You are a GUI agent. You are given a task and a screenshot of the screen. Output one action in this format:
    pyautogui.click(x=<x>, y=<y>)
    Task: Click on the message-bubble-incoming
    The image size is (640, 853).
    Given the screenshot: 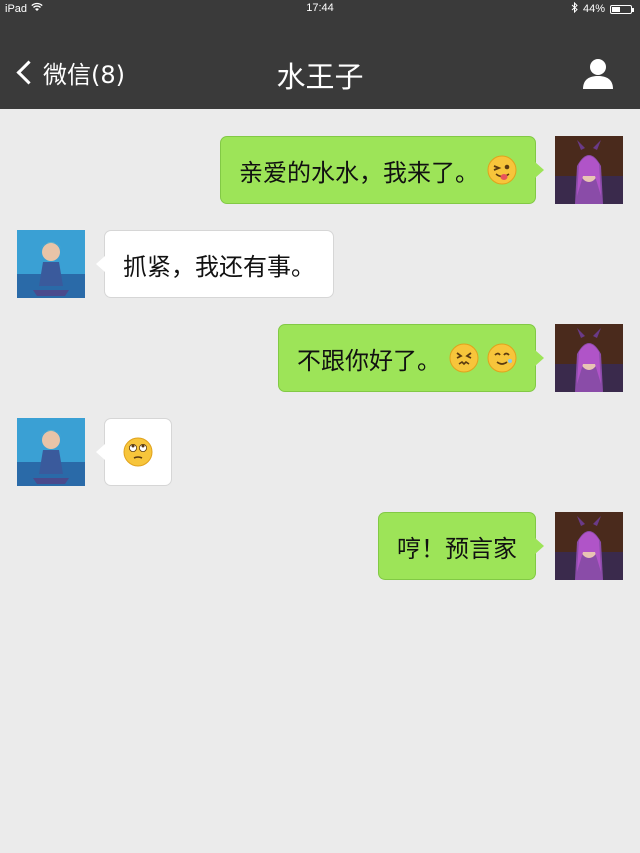 What is the action you would take?
    pyautogui.click(x=134, y=452)
    